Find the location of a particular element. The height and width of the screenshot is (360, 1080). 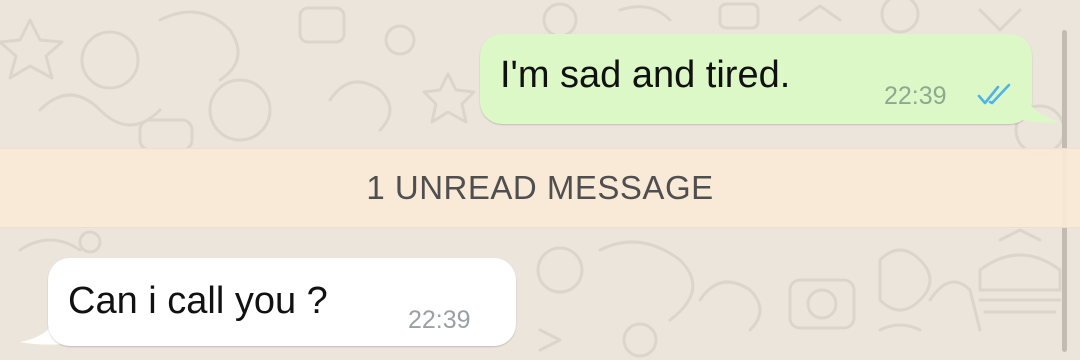

double-check-read-icon is located at coordinates (994, 94).